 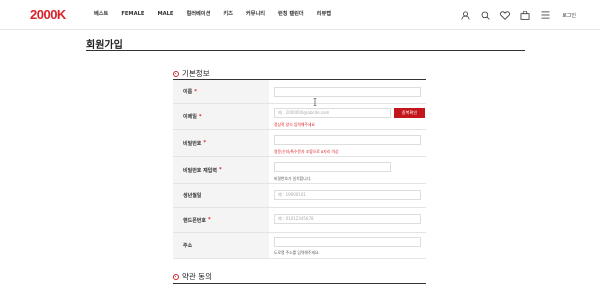 I want to click on password-confirm-input, so click(x=332, y=167).